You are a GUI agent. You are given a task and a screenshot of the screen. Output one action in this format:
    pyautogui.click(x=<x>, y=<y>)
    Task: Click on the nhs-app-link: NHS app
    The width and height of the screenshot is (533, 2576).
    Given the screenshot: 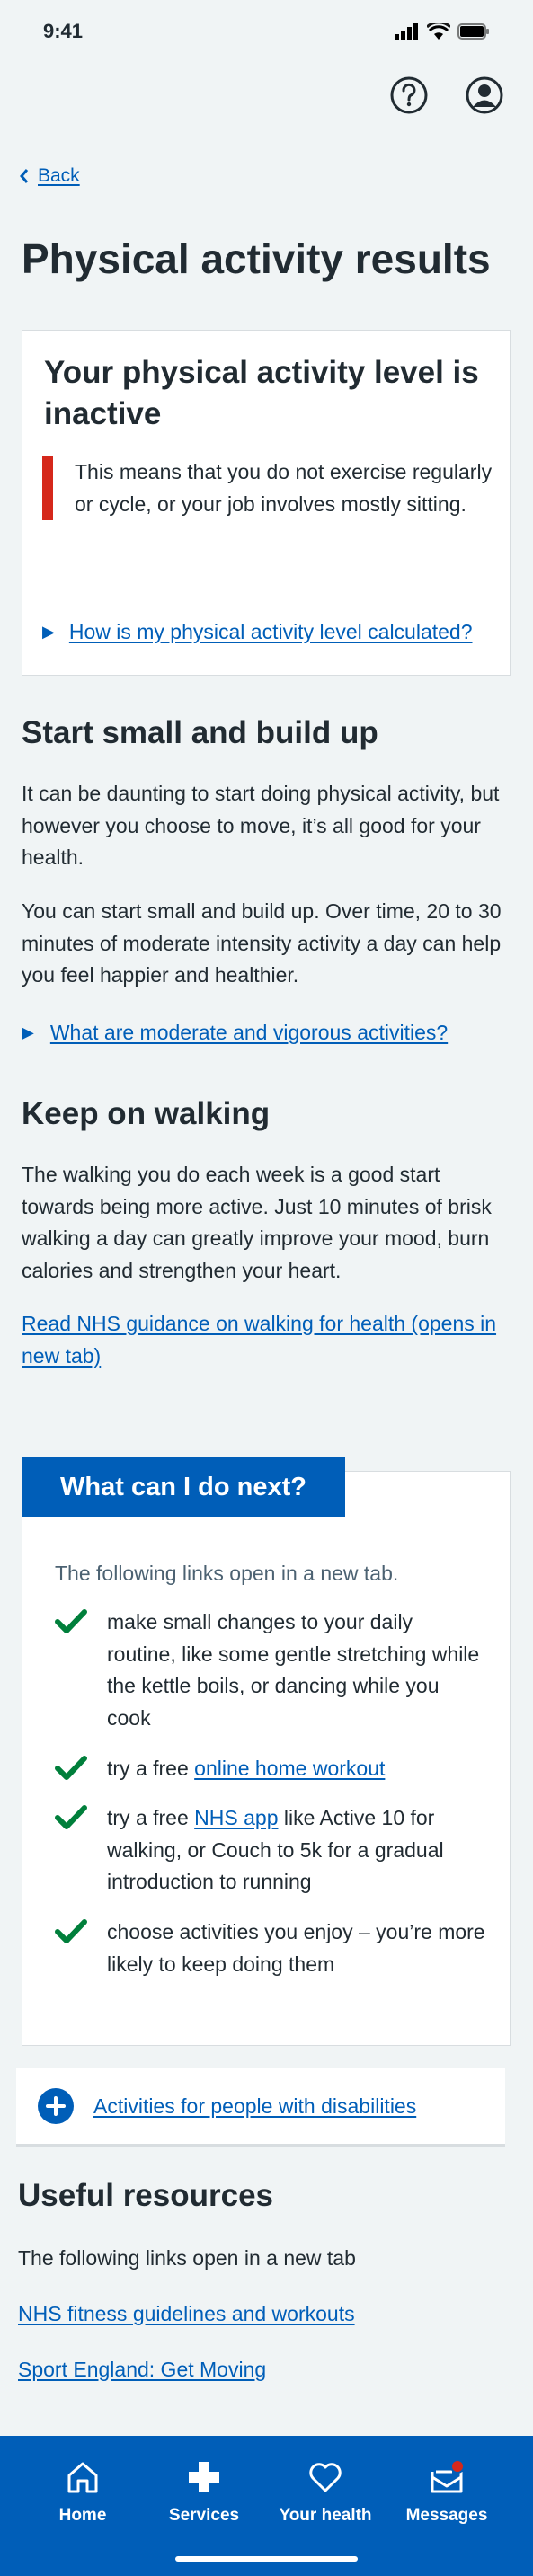 What is the action you would take?
    pyautogui.click(x=236, y=1817)
    